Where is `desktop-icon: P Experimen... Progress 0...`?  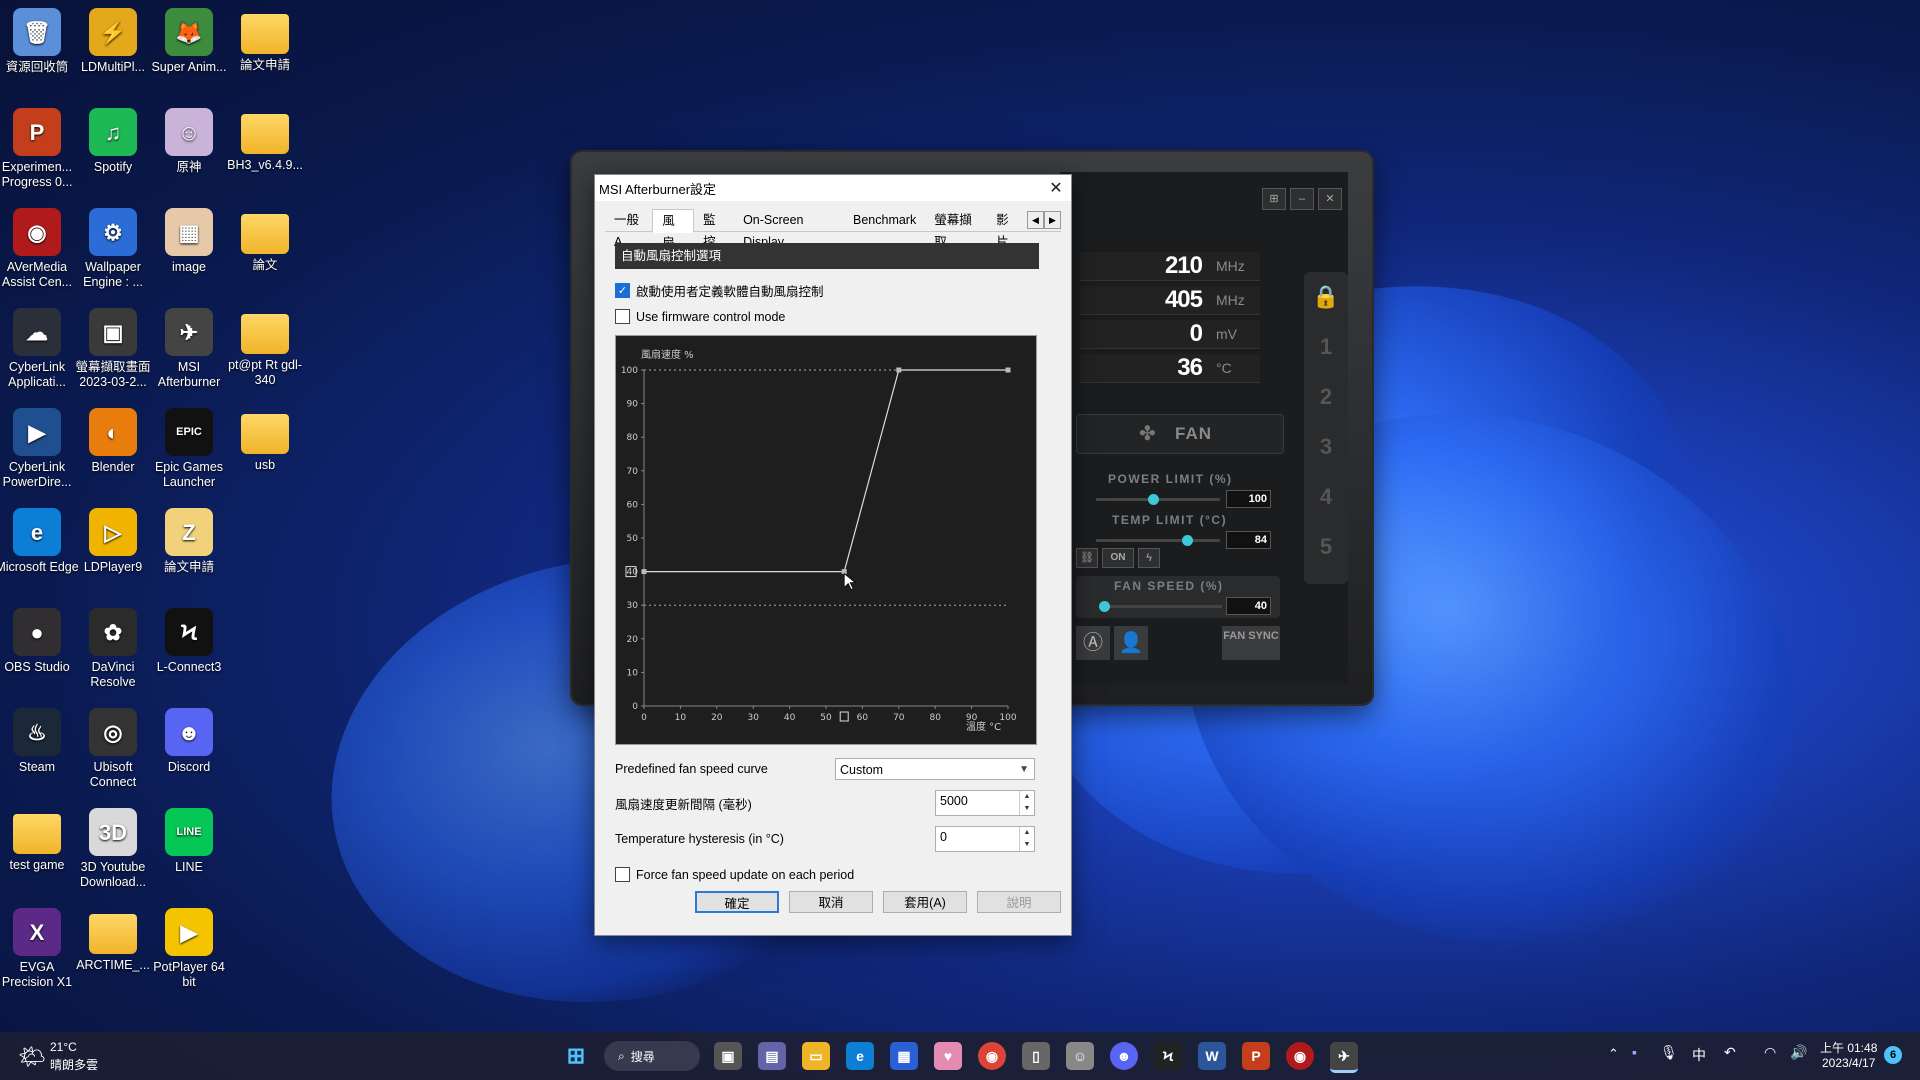 desktop-icon: P Experimen... Progress 0... is located at coordinates (39, 149).